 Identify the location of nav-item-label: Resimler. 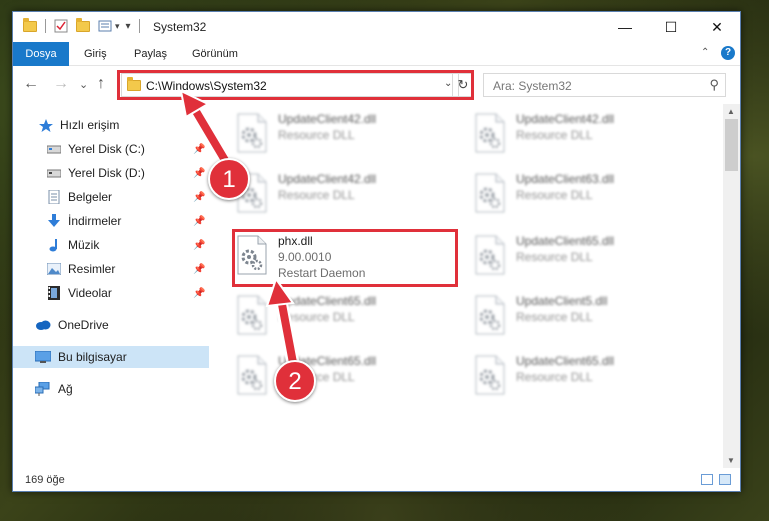
(92, 269).